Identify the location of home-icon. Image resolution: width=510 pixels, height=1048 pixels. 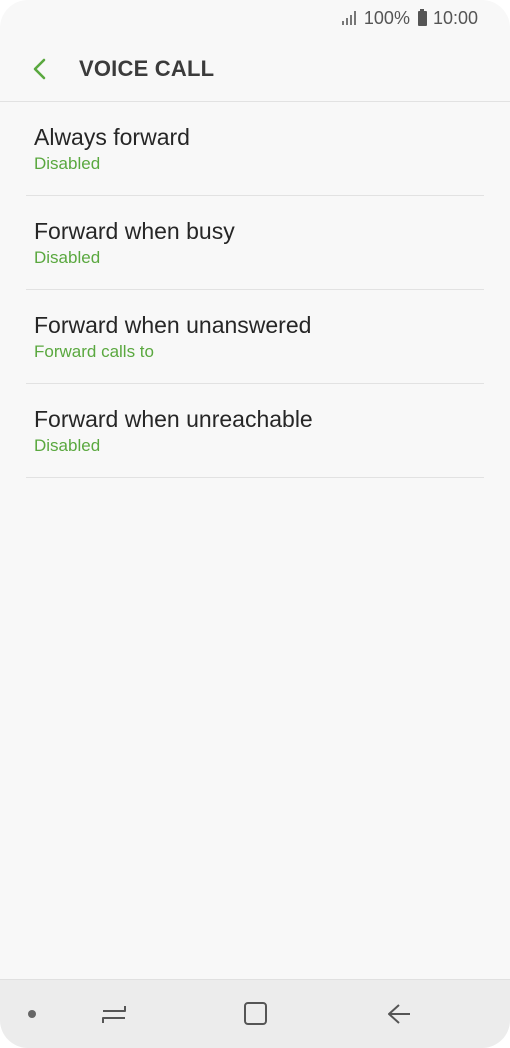
(255, 1013).